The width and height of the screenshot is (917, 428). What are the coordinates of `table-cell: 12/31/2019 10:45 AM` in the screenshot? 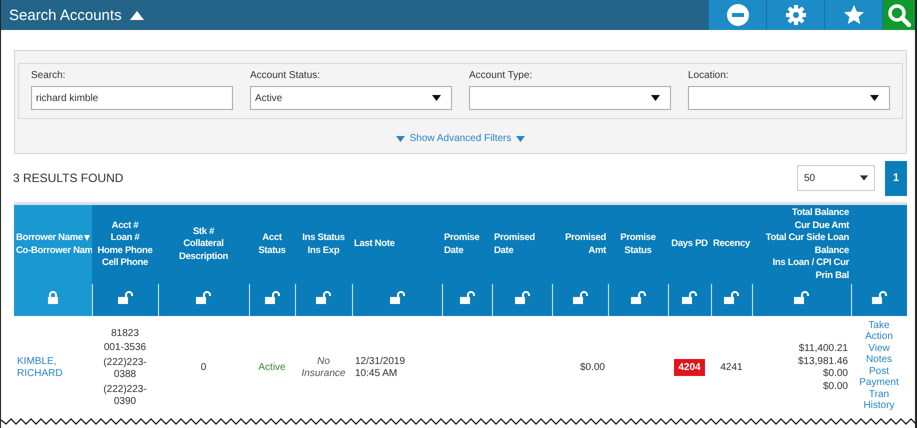 It's located at (380, 367).